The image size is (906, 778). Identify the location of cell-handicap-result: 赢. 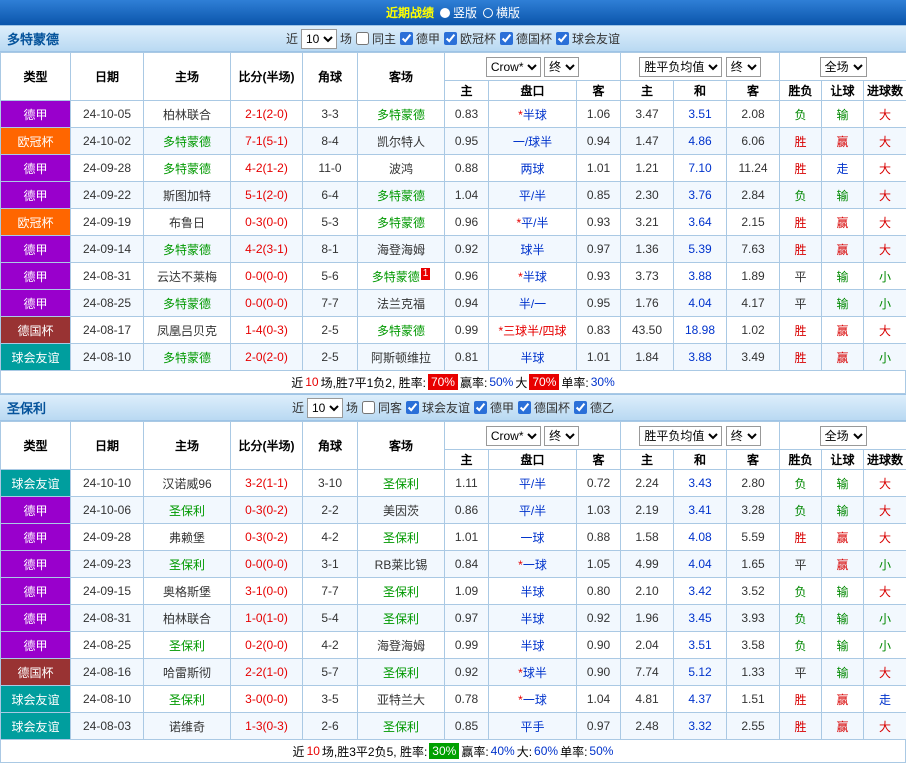
(843, 222).